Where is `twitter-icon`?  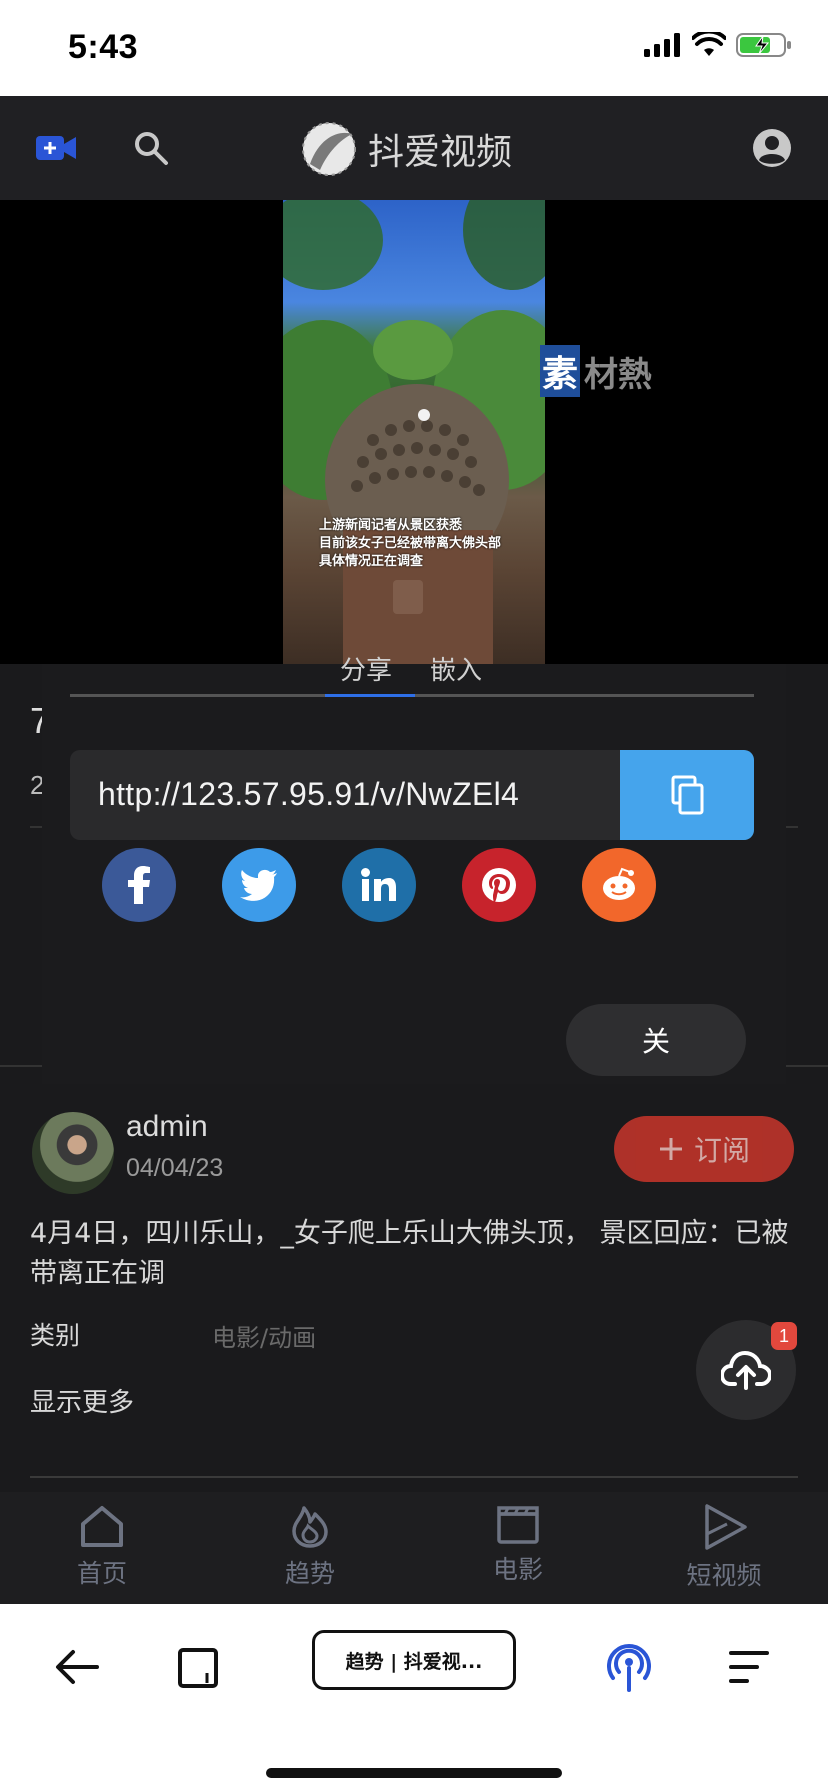
twitter-icon is located at coordinates (258, 885).